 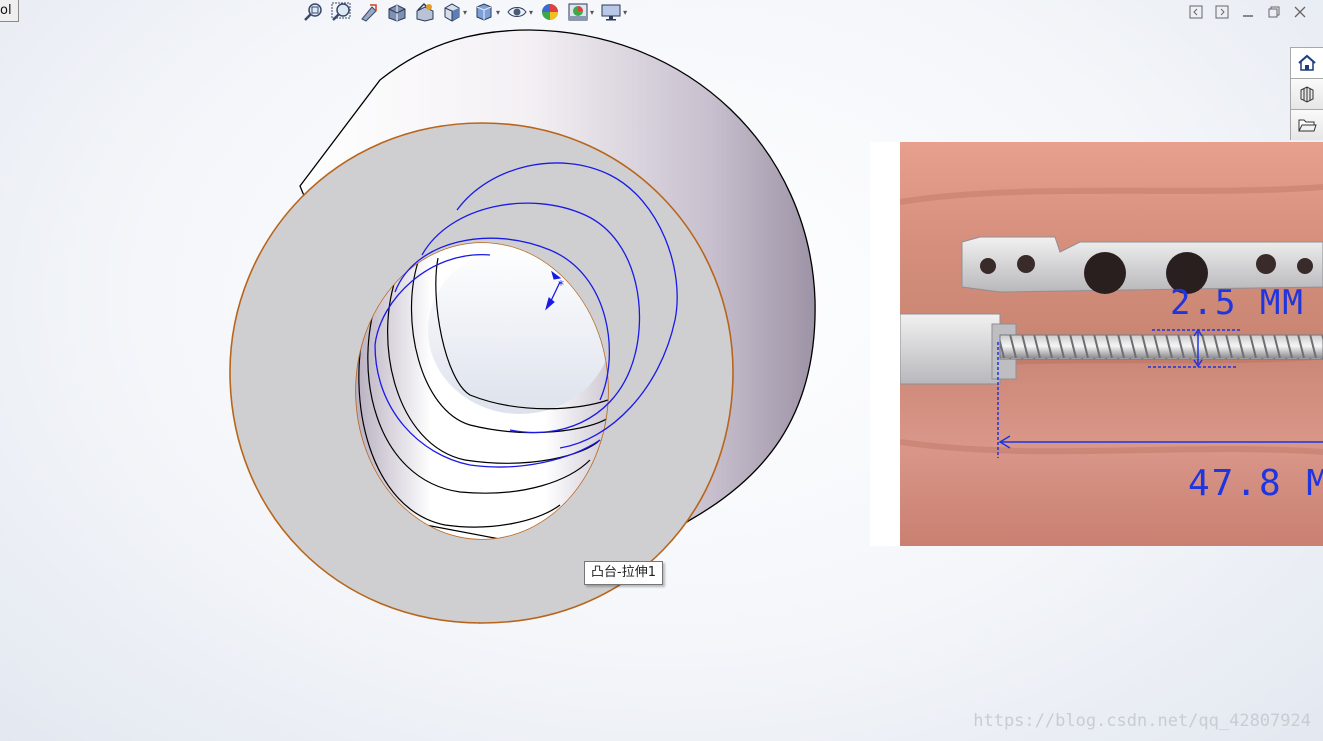 I want to click on window-controls, so click(x=1248, y=12).